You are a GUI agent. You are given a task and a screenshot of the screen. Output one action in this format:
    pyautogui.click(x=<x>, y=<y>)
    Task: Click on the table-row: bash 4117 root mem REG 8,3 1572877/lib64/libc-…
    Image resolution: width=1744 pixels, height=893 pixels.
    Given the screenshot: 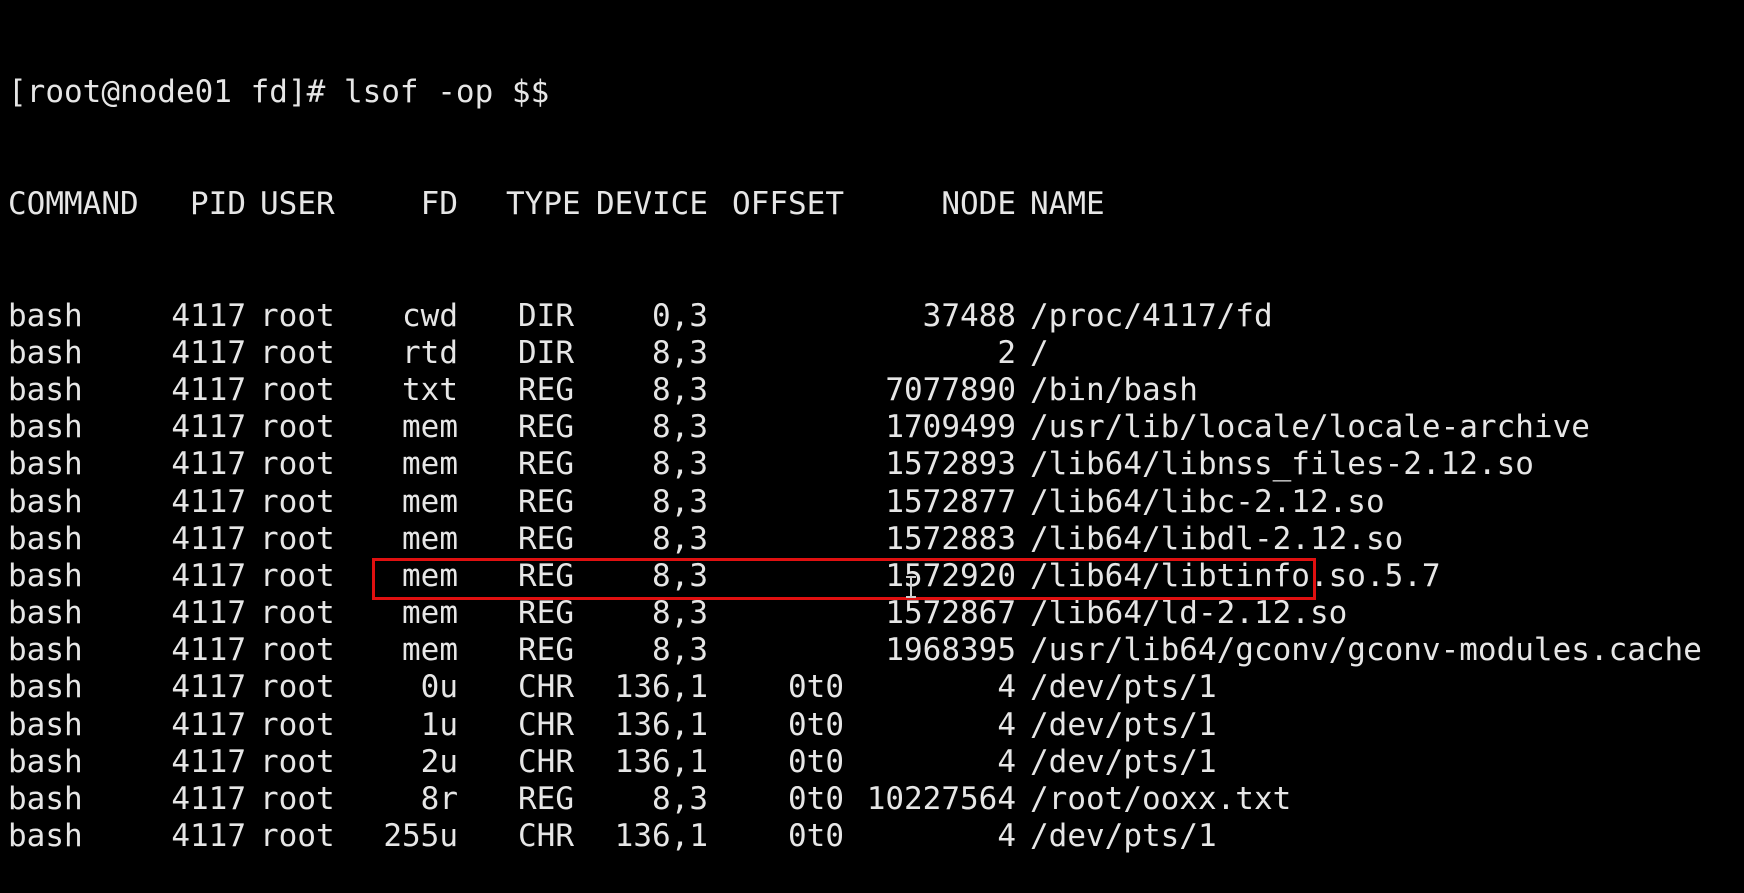 What is the action you would take?
    pyautogui.click(x=873, y=502)
    